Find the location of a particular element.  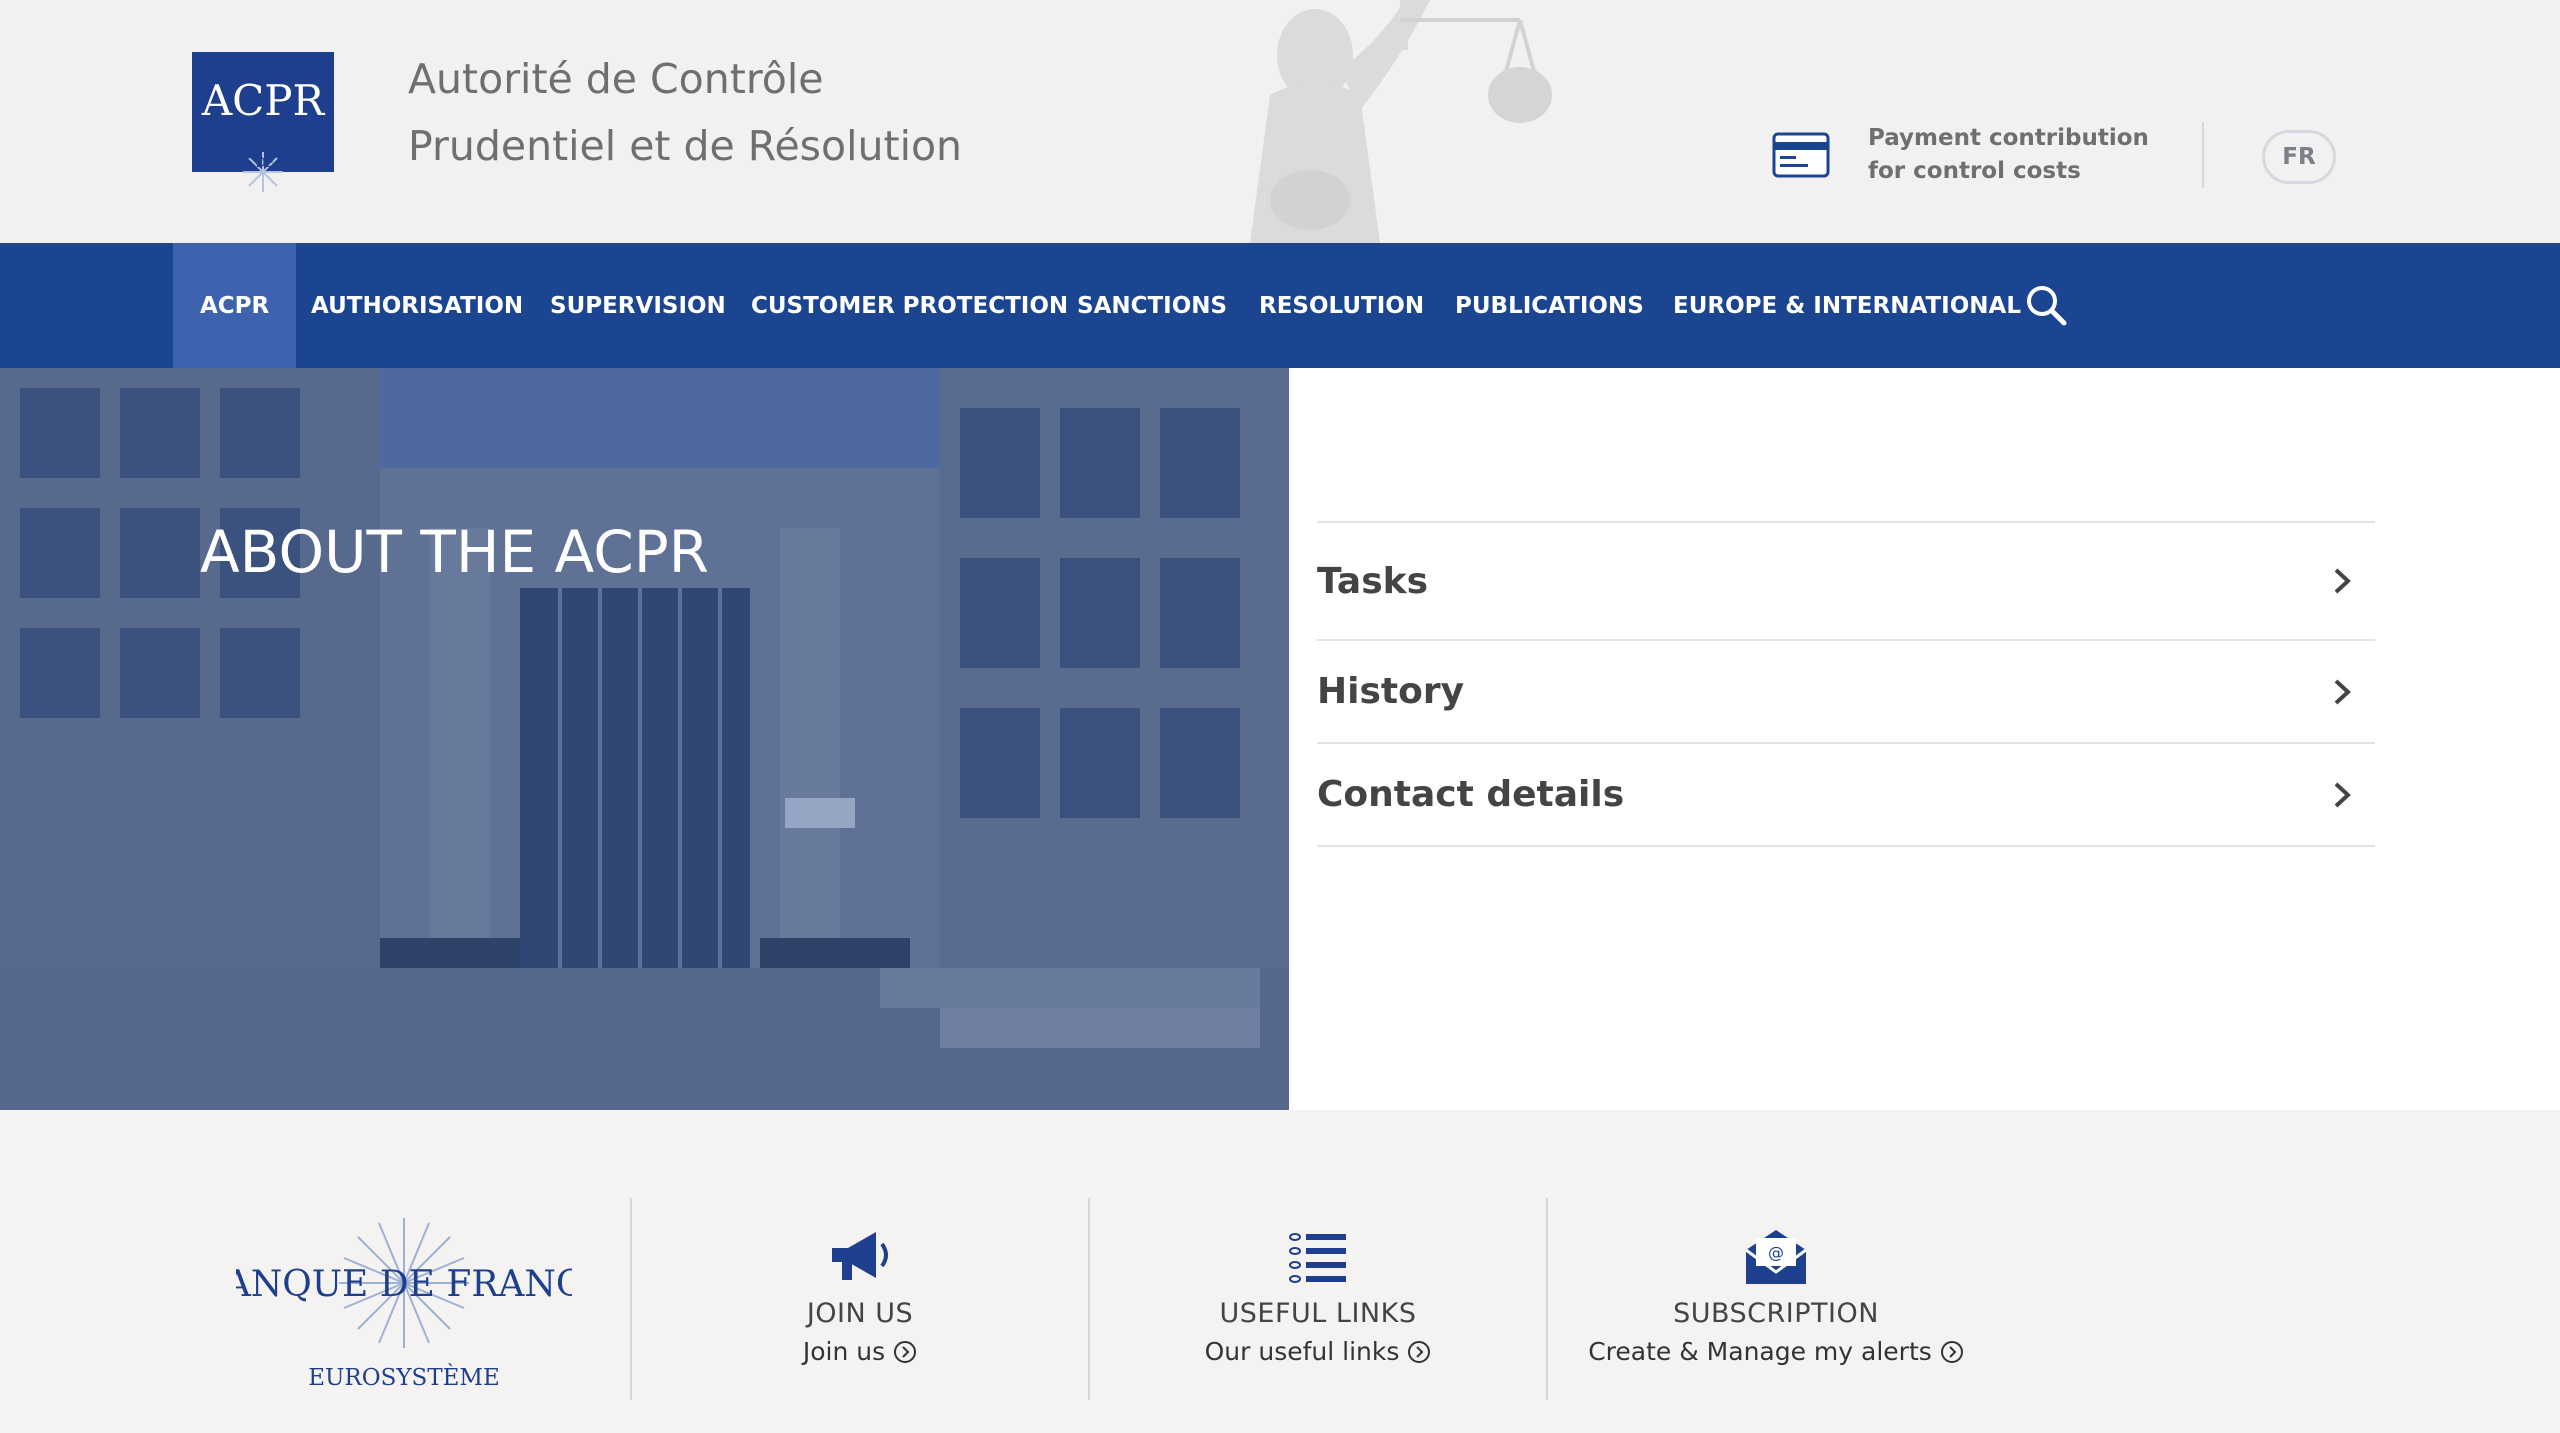

bdf-logo-subtext: EUROSYSTÈME is located at coordinates (404, 1377).